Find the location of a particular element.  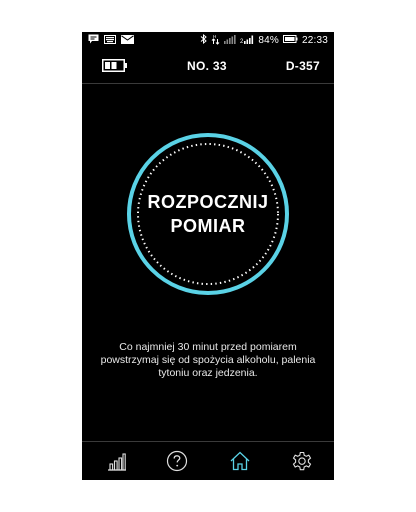

signal-icon: 2 is located at coordinates (247, 41).